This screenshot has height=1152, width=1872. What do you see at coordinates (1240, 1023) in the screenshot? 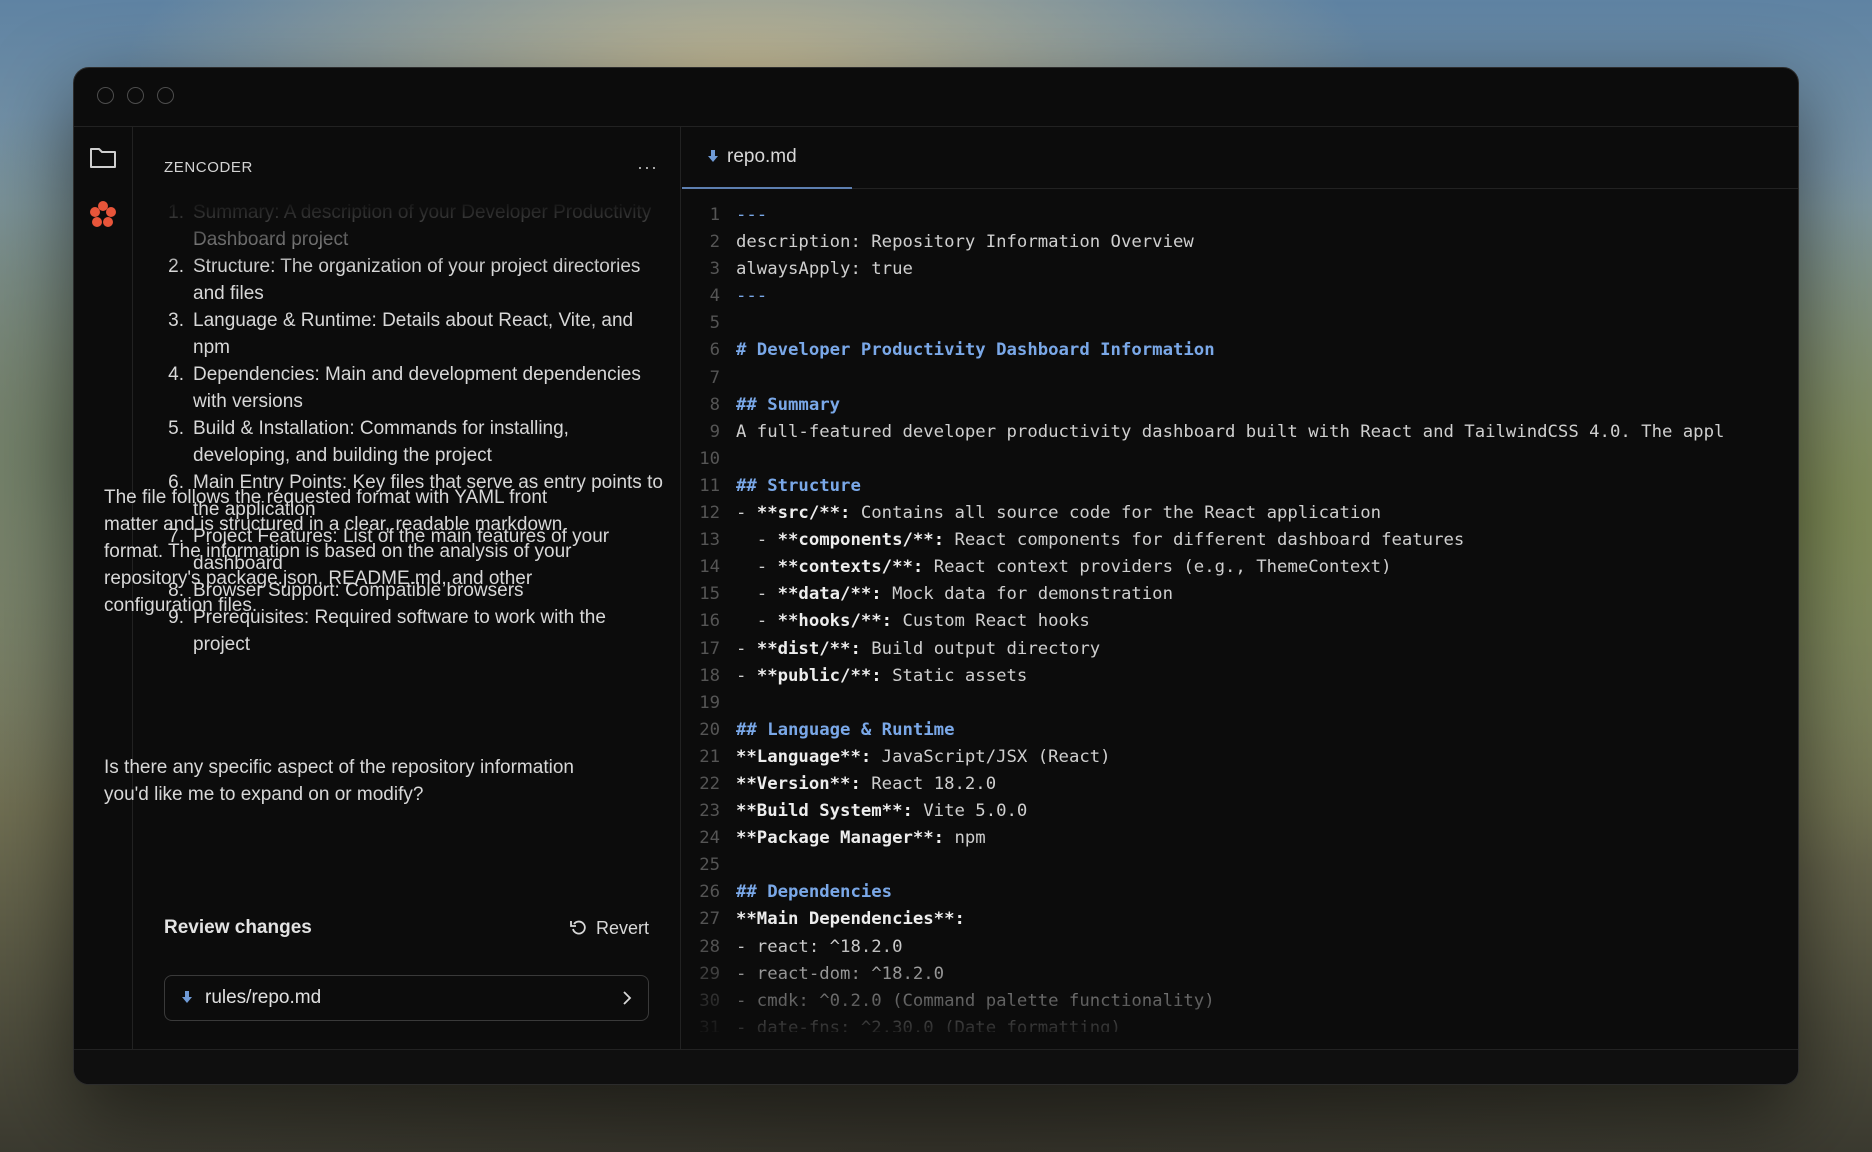
I see `code-line: 31 - date-fns: ^2.30.0 (Date formatting)` at bounding box center [1240, 1023].